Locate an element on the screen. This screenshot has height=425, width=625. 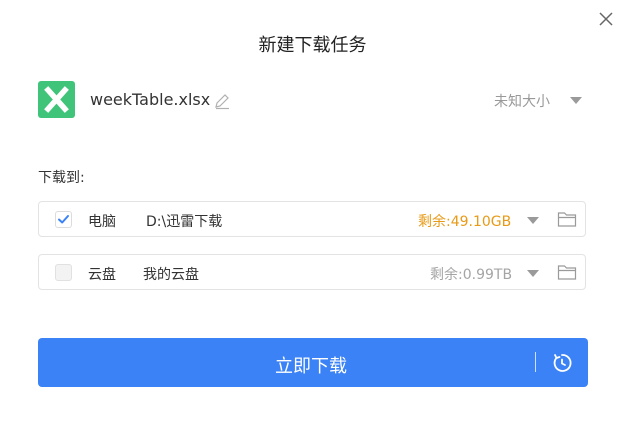
free-space-label: 剩余:49.10GB is located at coordinates (465, 222).